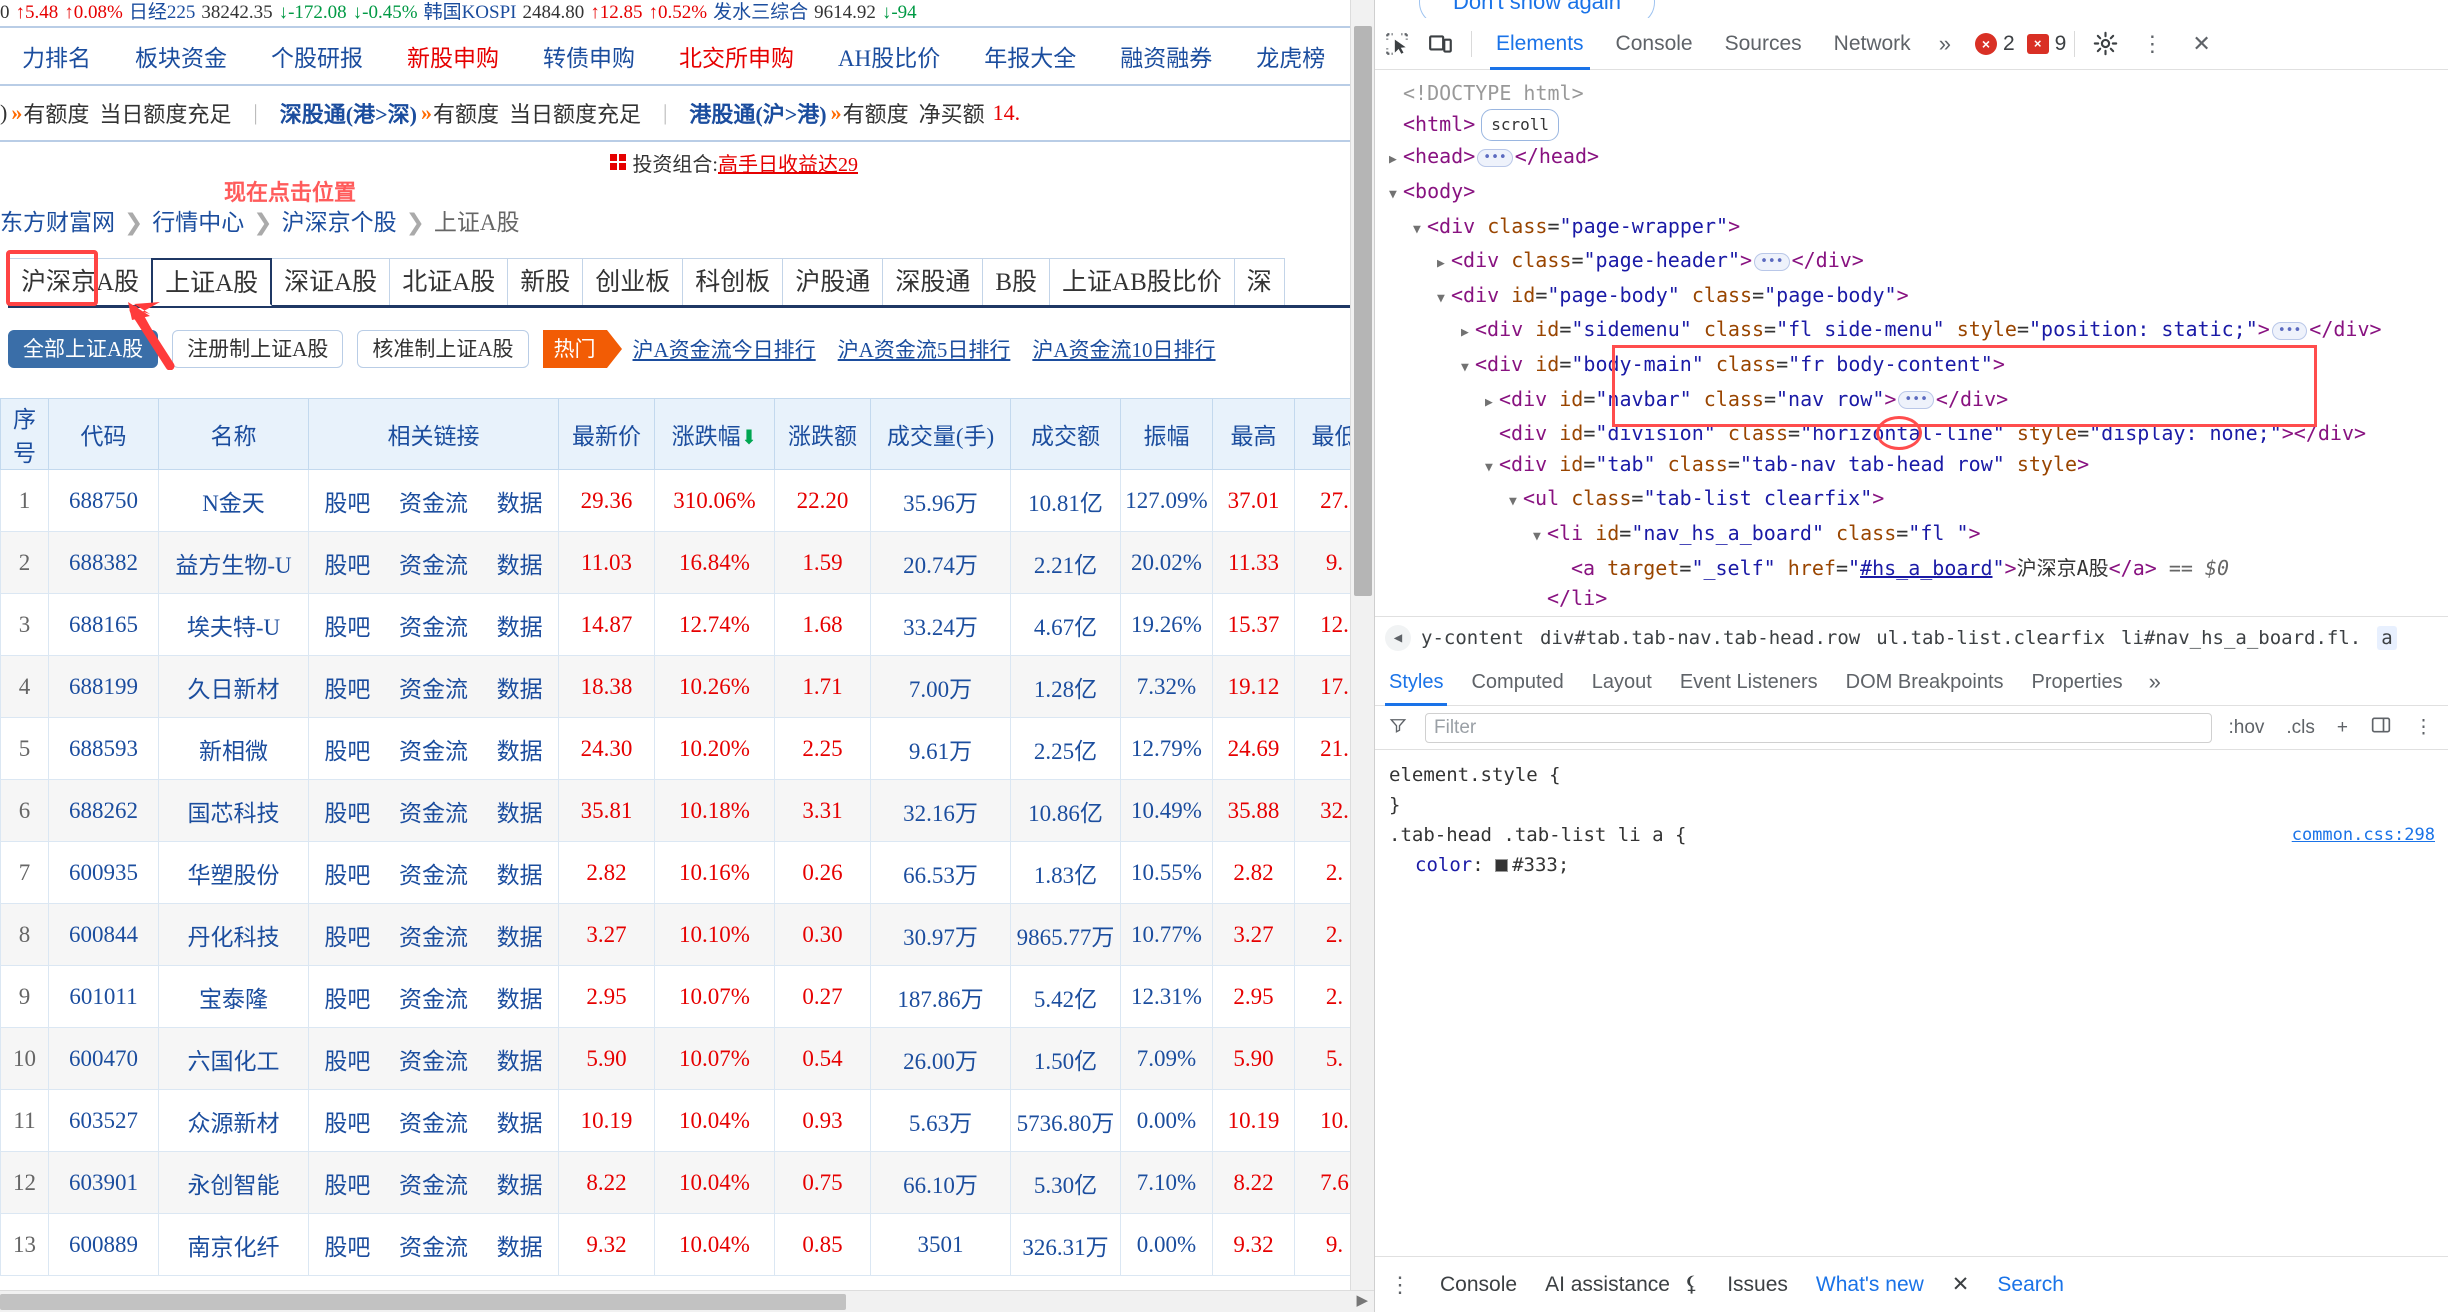 The width and height of the screenshot is (2448, 1312). I want to click on board-tab-10: 上证AB股比价, so click(1142, 282).